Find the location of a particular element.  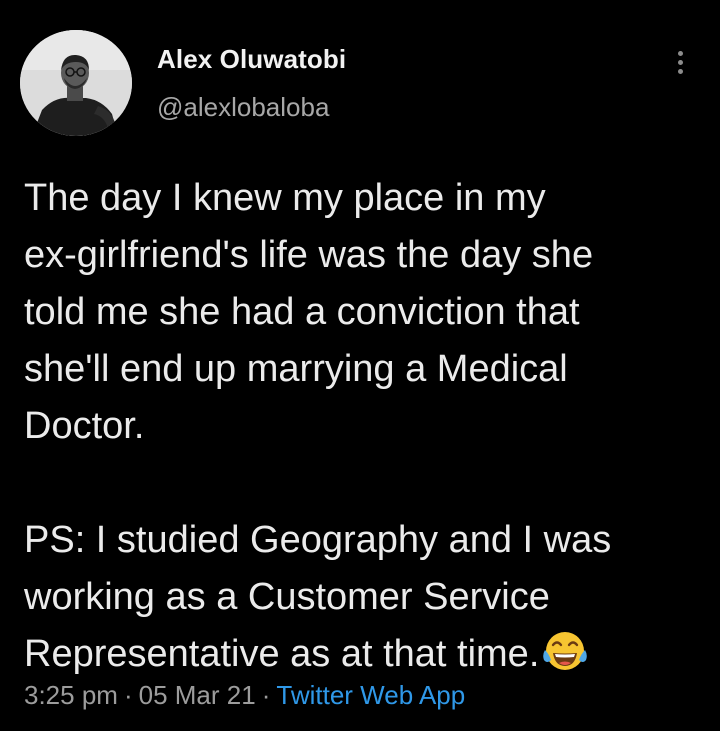

source-link: Twitter Web App is located at coordinates (370, 695).